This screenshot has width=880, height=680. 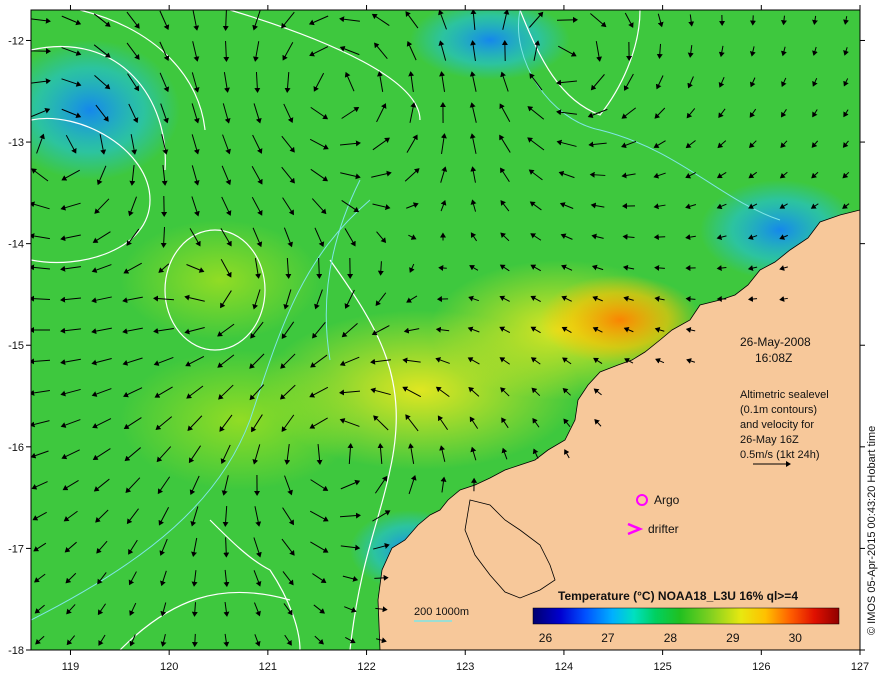 I want to click on y-tick-label: -14, so click(x=16, y=245).